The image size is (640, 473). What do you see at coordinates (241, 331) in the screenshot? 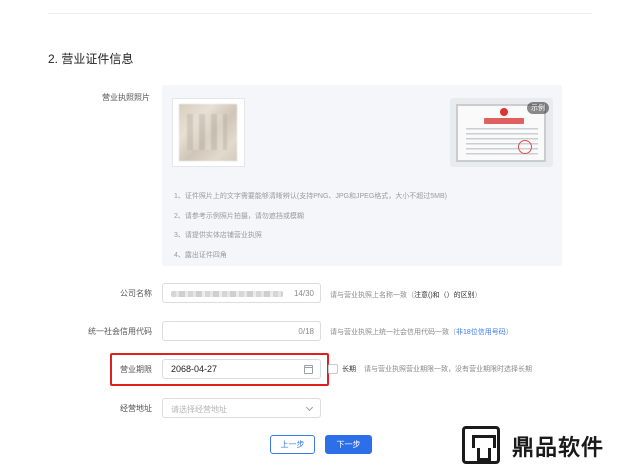
I see `credit-code-input: 0/18` at bounding box center [241, 331].